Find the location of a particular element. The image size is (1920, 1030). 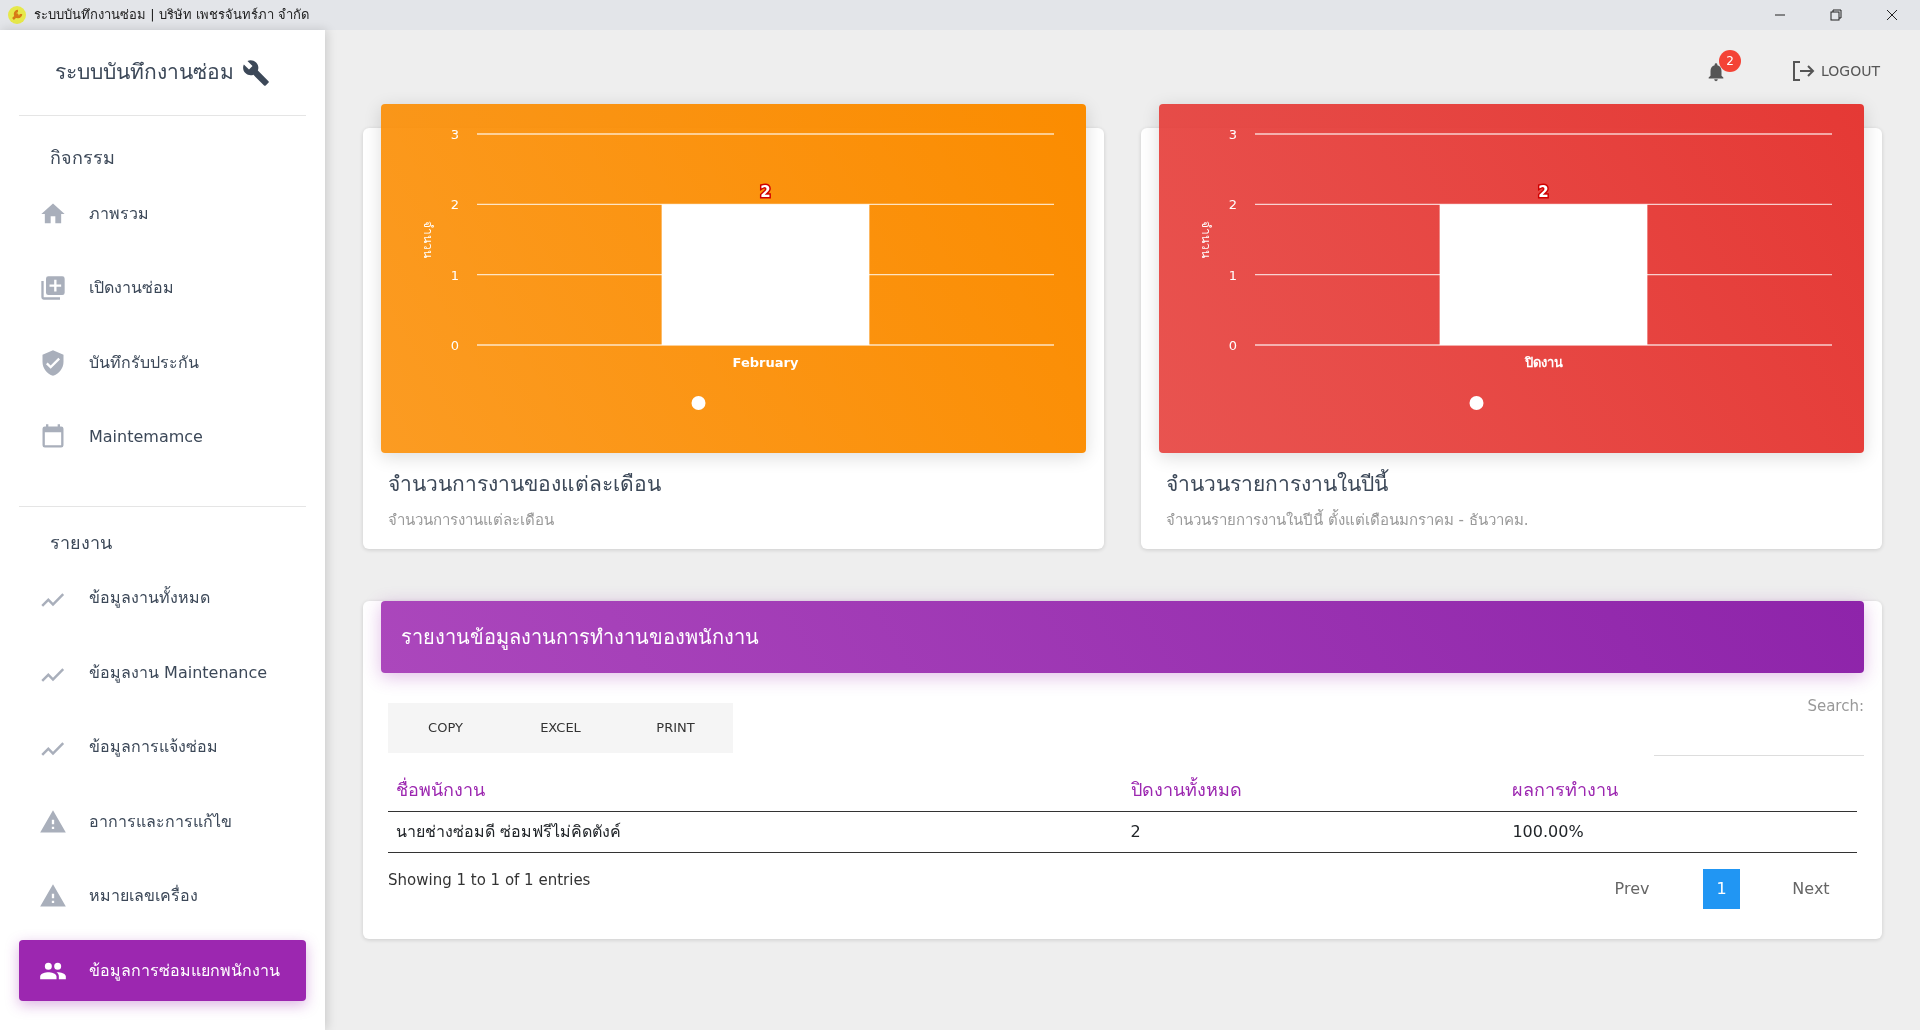

notification-count: 2 is located at coordinates (1730, 61).